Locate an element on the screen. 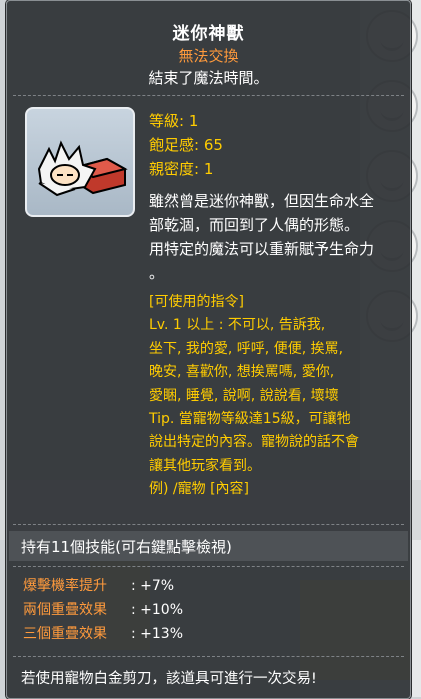 The height and width of the screenshot is (699, 421). bonus-value: +13% is located at coordinates (162, 634).